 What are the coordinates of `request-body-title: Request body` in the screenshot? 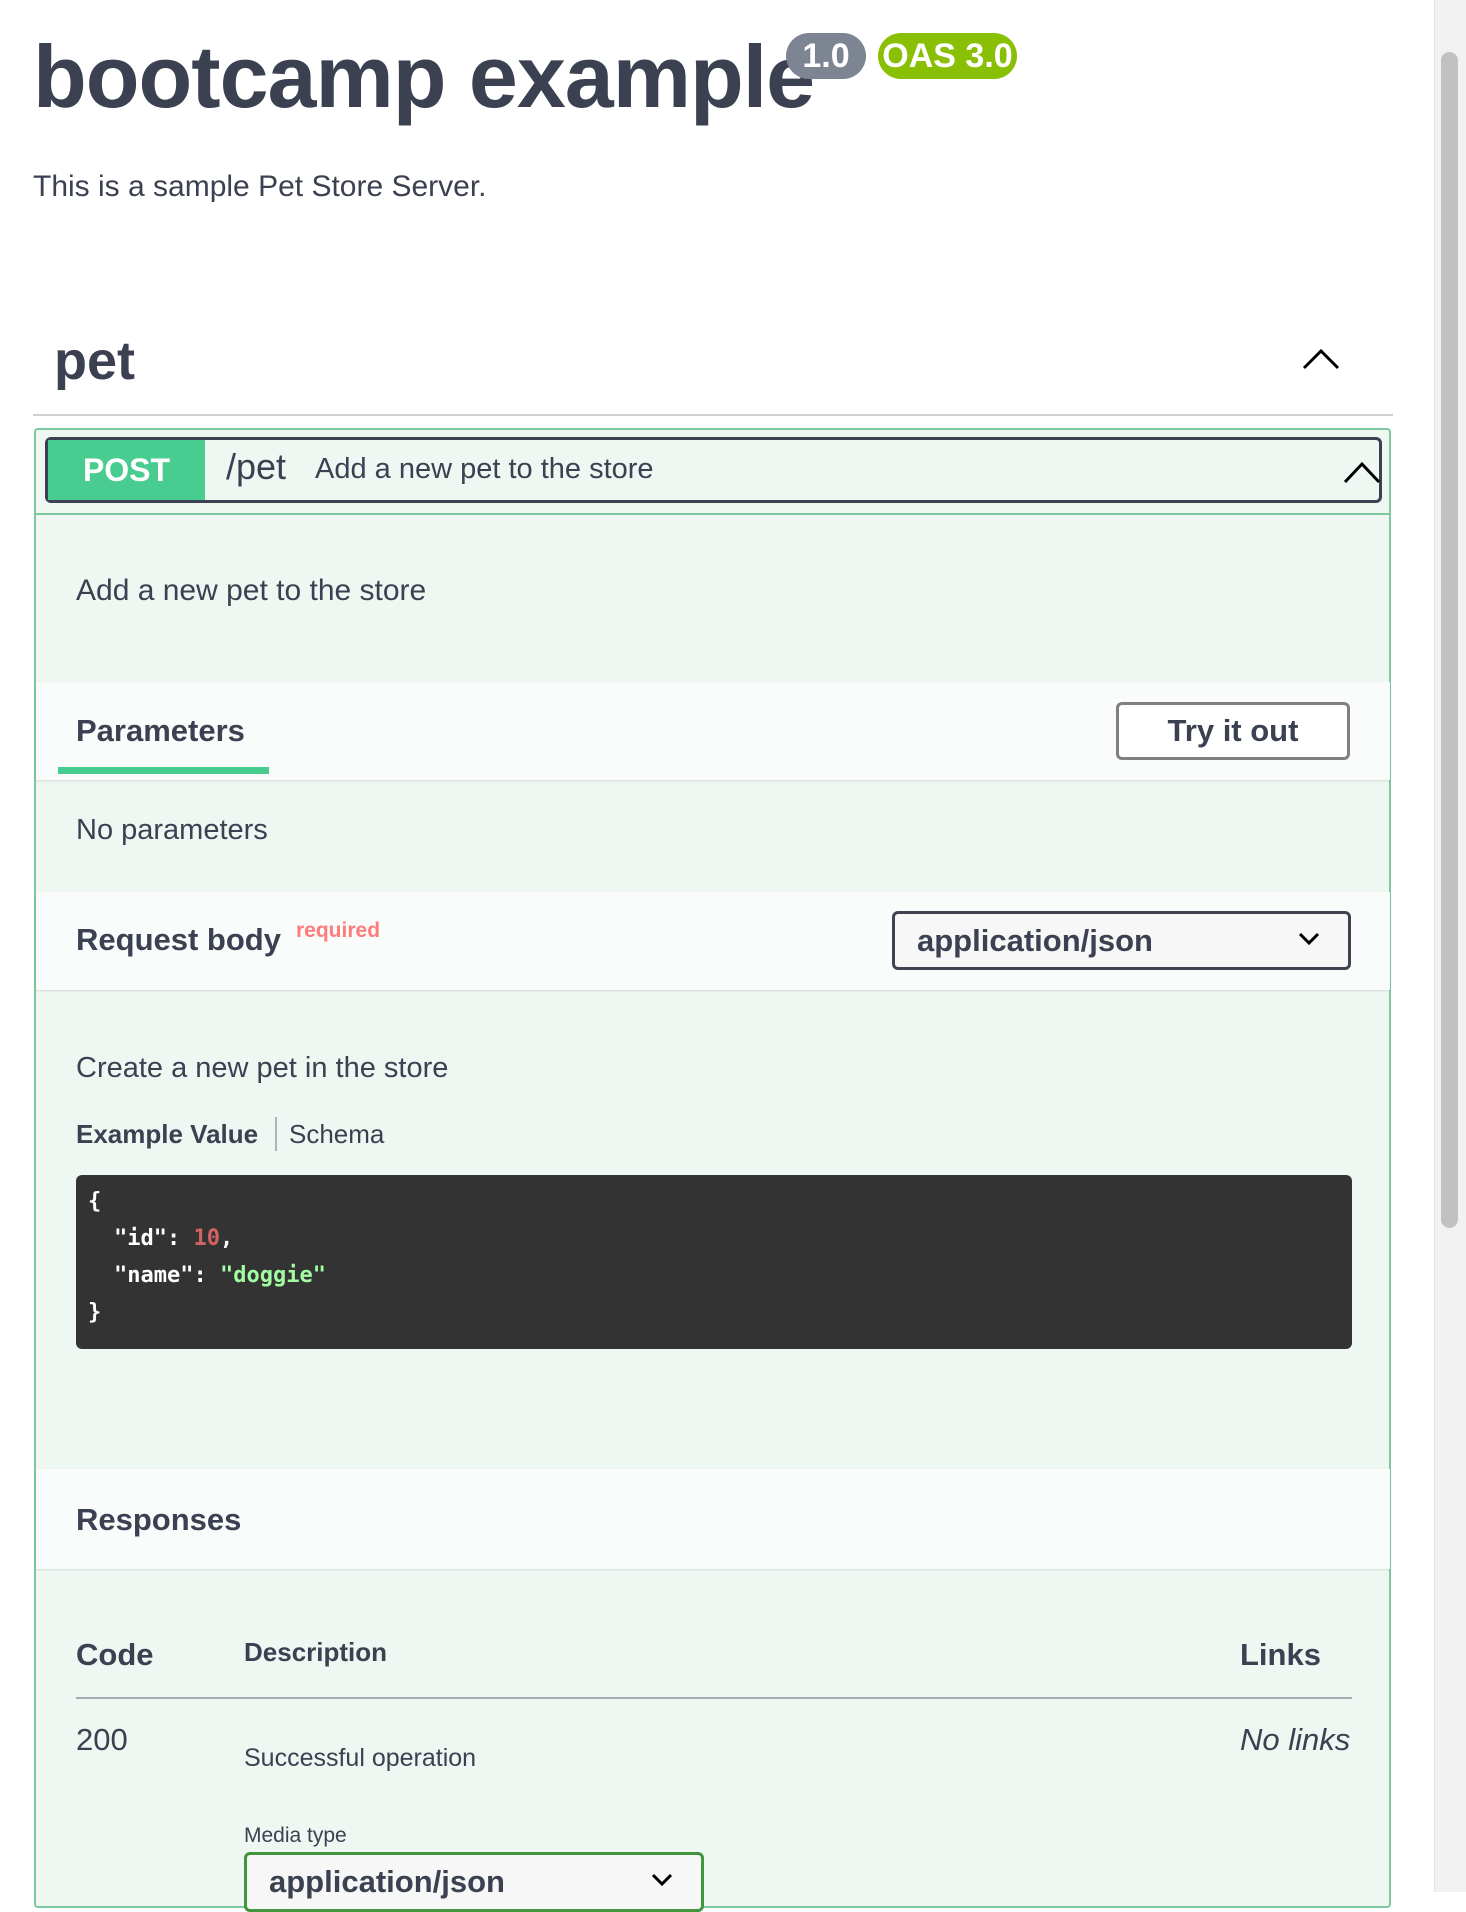 It's located at (178, 939).